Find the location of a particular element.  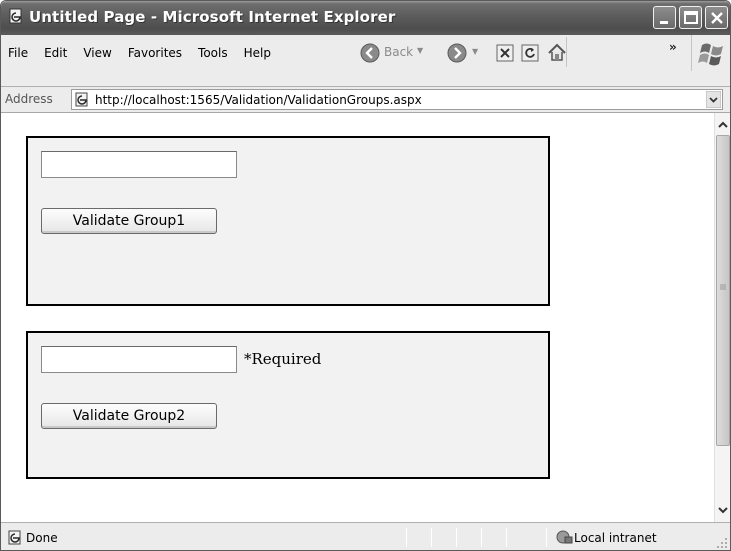

group1-text-input is located at coordinates (139, 164).